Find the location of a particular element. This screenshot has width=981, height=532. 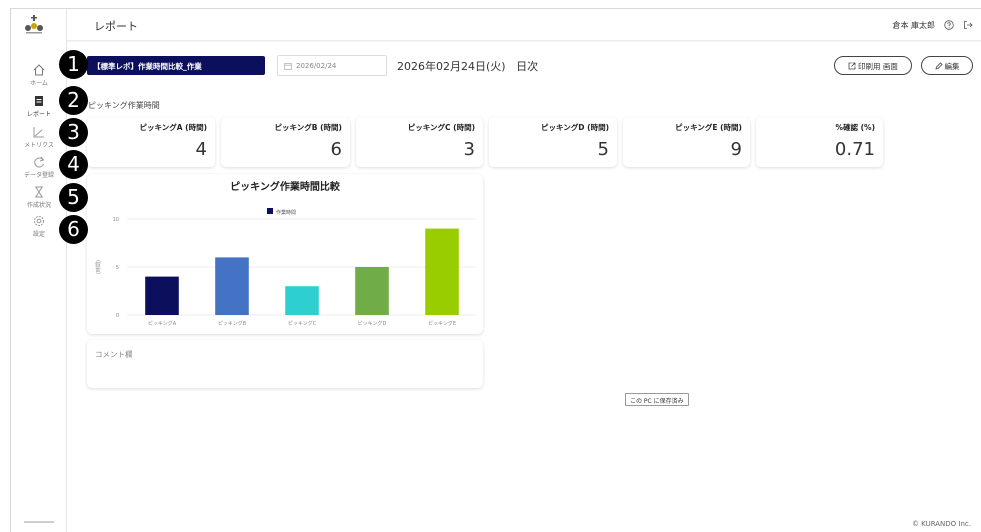

kpi-label: ピッキングE (時間) is located at coordinates (708, 127).